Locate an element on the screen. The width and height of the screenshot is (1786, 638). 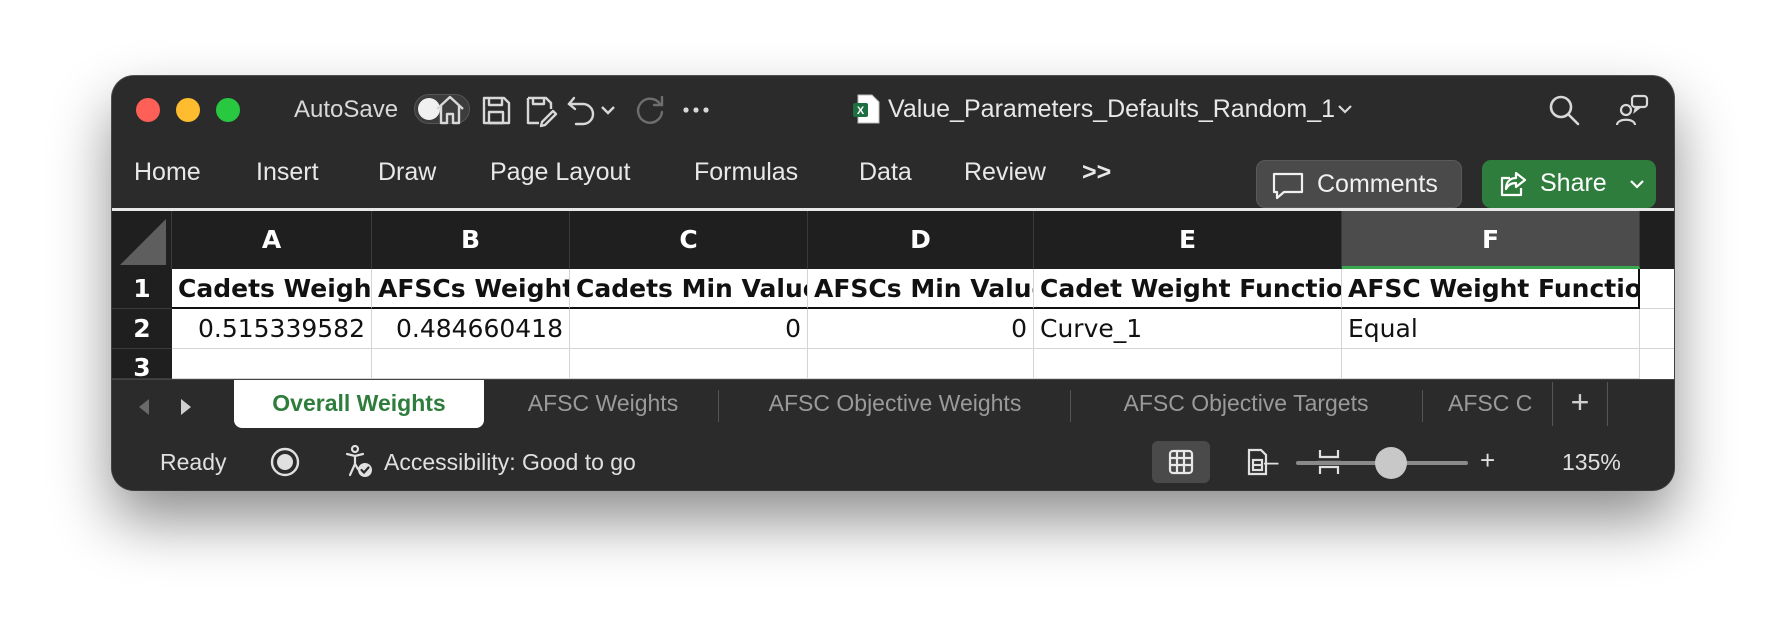
select-all-corner is located at coordinates (142, 240).